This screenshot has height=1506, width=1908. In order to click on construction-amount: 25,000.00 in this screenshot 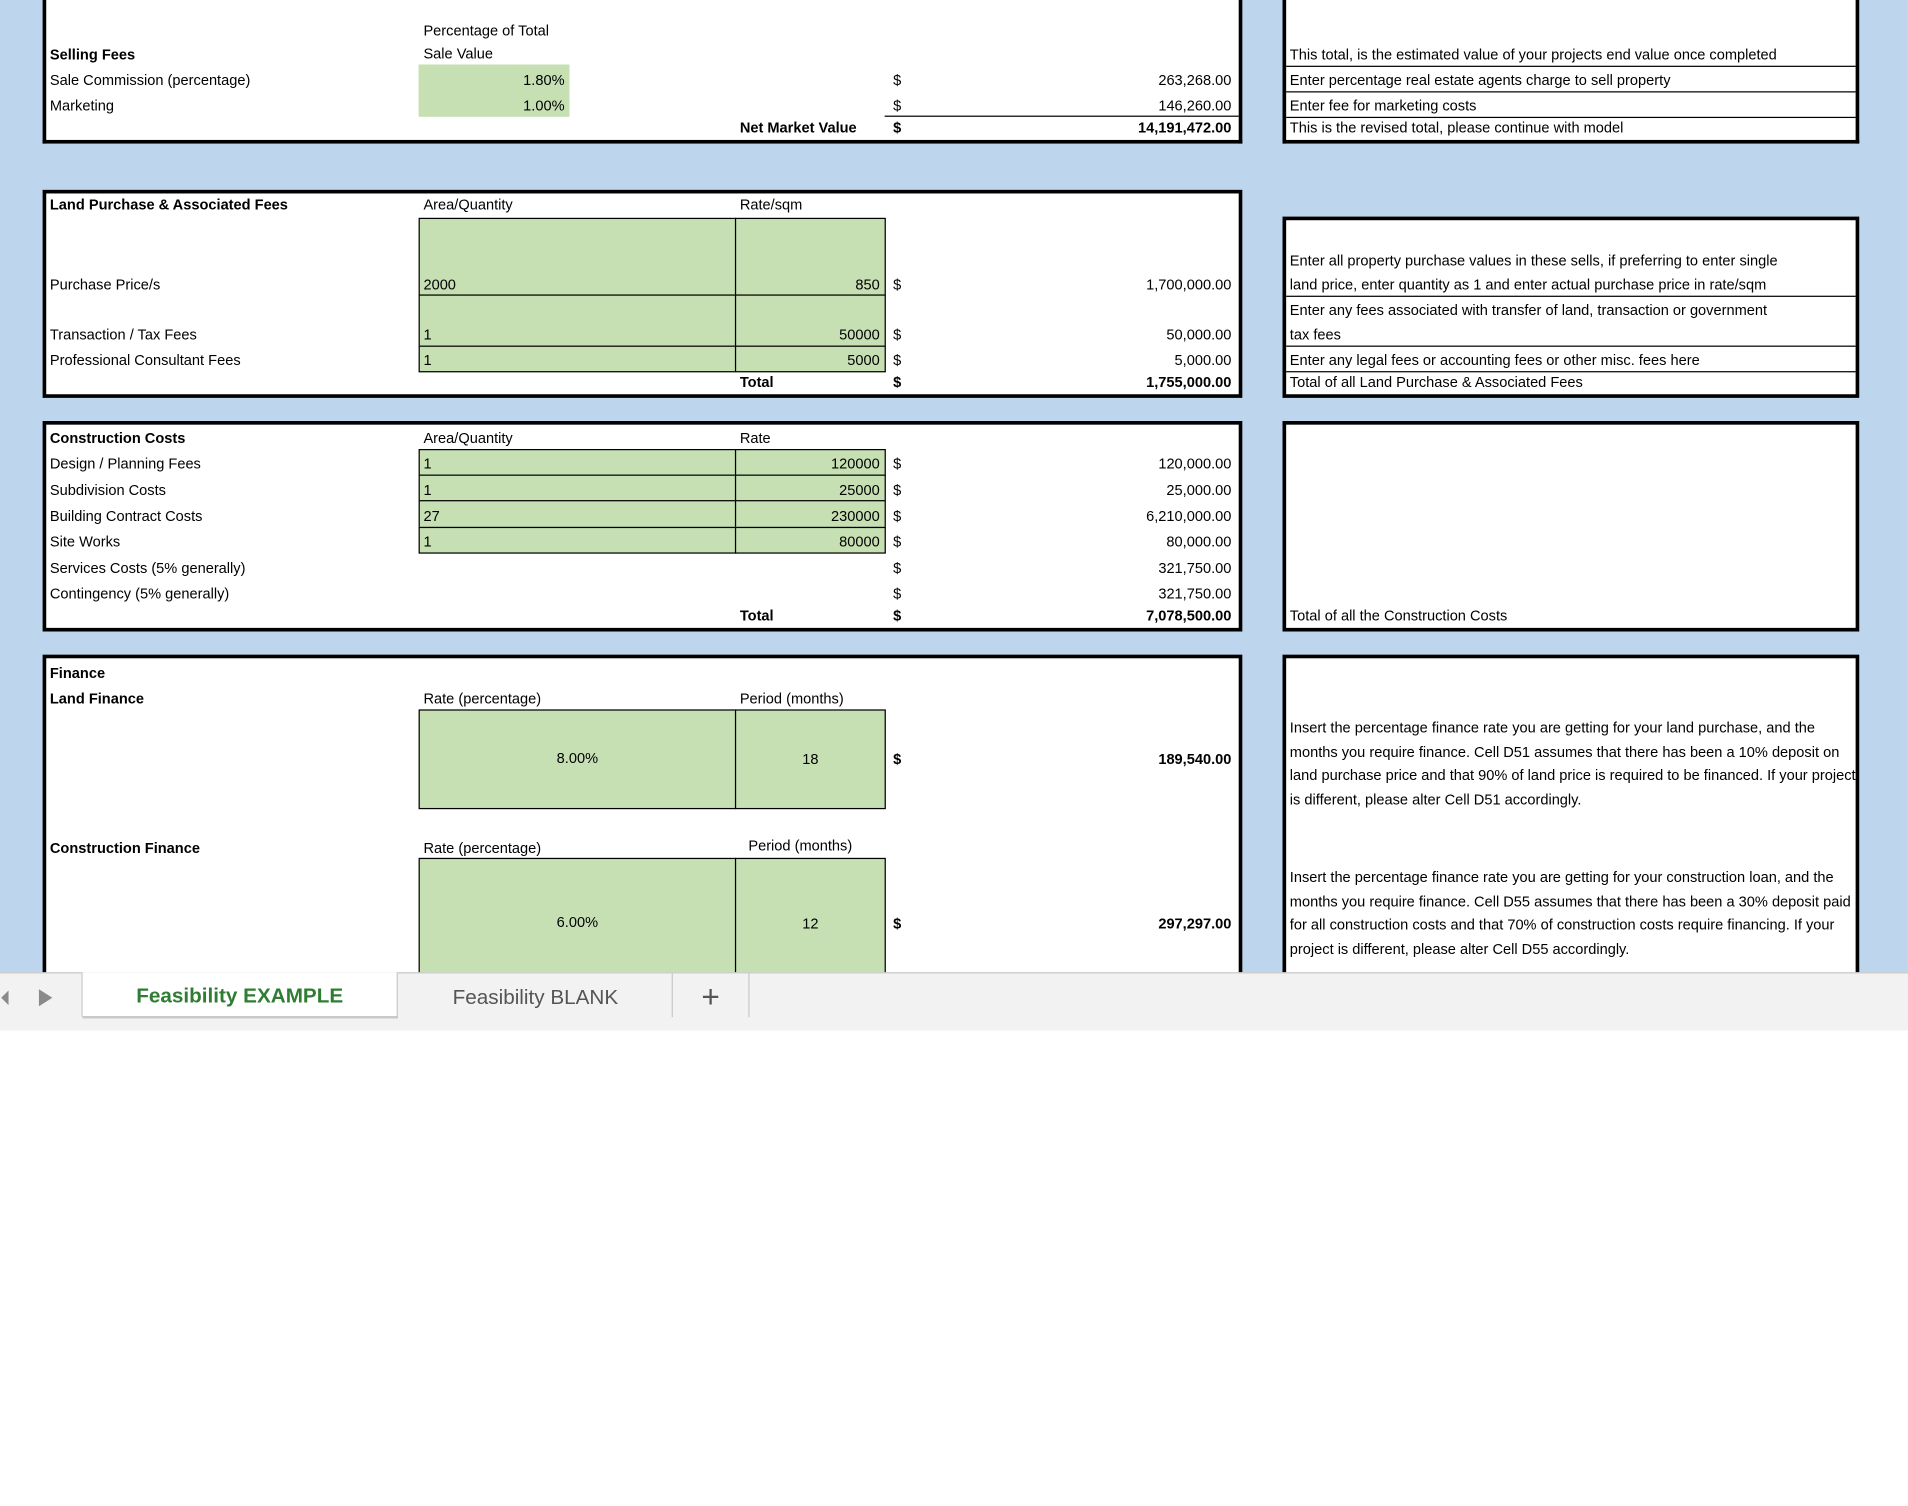, I will do `click(1199, 490)`.